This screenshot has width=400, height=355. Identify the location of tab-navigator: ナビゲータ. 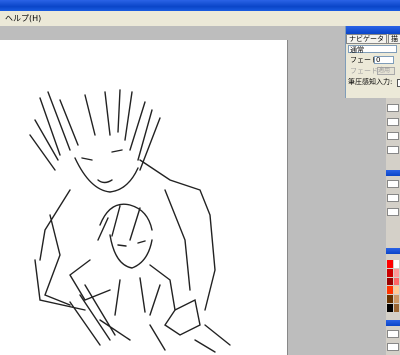
(366, 38).